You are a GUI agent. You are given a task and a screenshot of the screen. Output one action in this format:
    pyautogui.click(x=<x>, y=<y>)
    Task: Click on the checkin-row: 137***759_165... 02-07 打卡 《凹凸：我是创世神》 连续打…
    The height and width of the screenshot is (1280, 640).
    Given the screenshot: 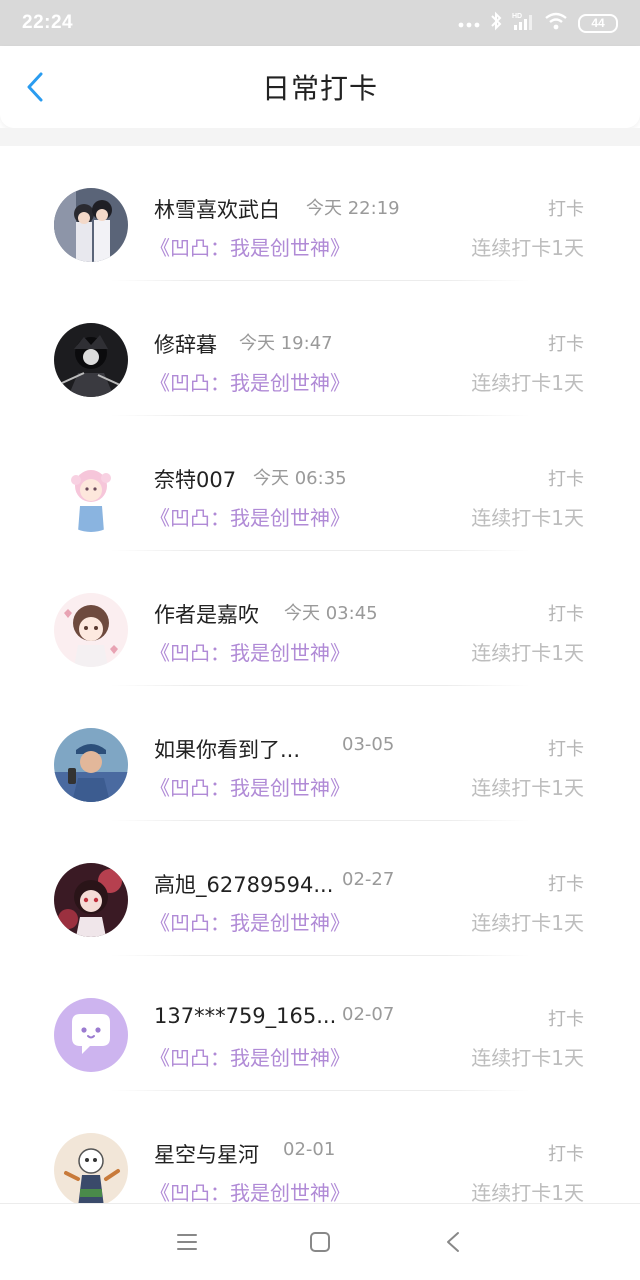 What is the action you would take?
    pyautogui.click(x=320, y=1023)
    